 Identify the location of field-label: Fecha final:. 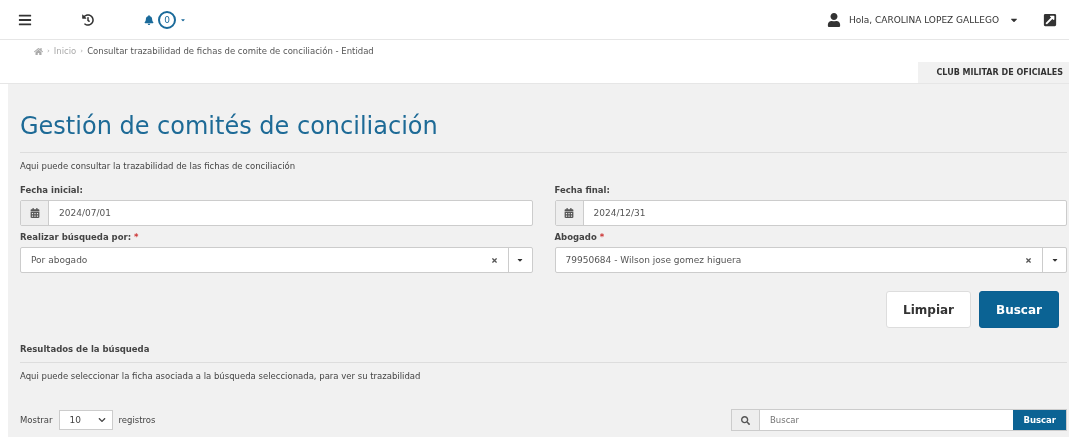
(582, 190).